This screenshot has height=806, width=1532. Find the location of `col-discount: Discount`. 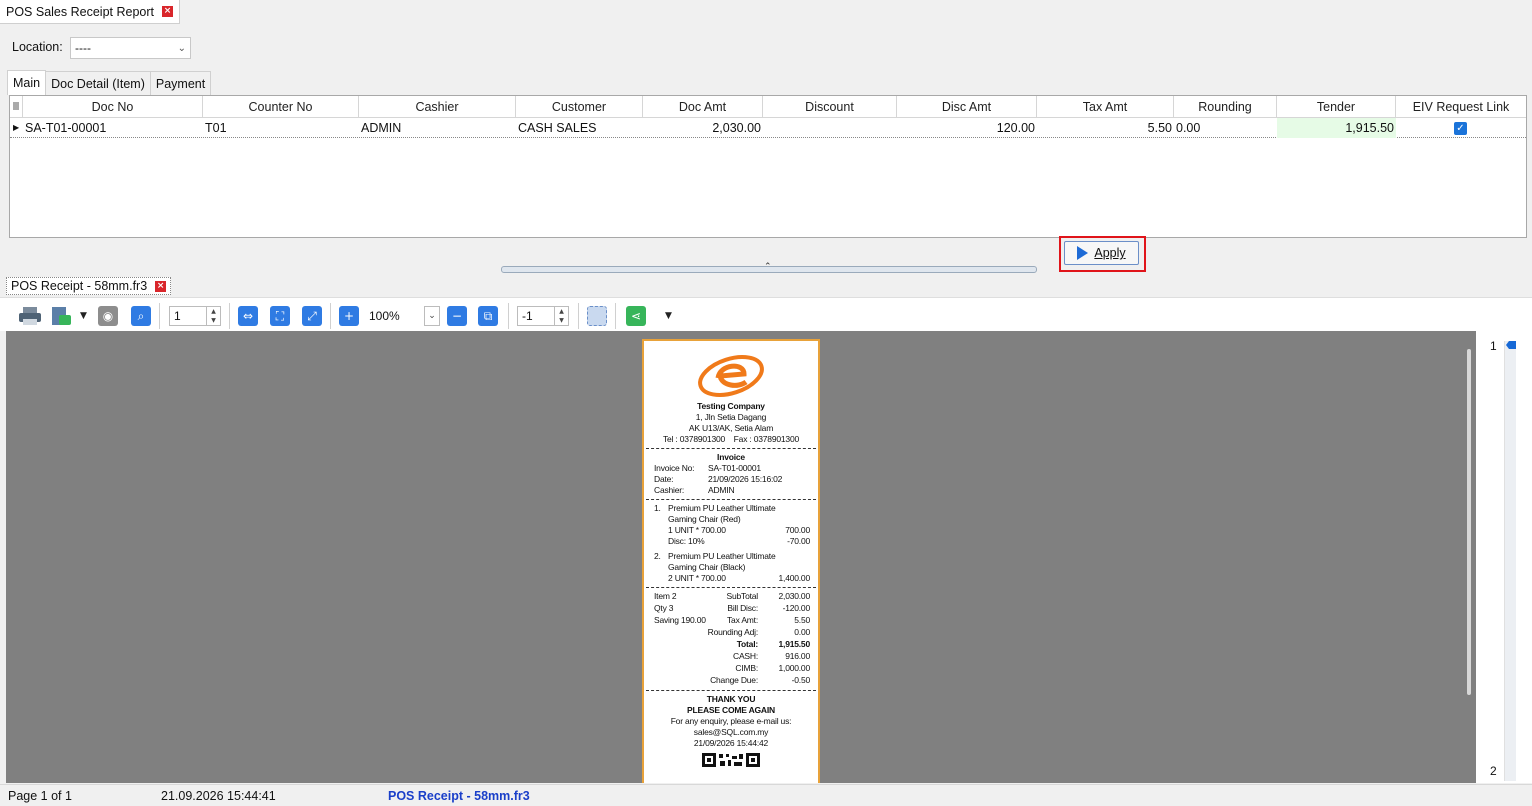

col-discount: Discount is located at coordinates (830, 107).